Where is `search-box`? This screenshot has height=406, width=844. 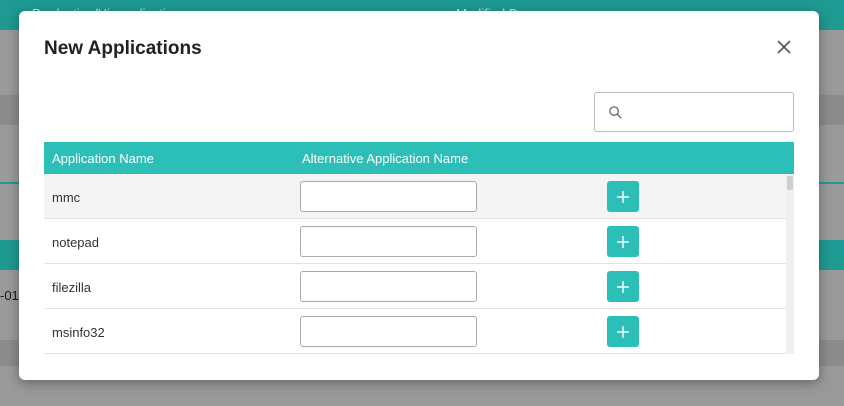
search-box is located at coordinates (694, 112).